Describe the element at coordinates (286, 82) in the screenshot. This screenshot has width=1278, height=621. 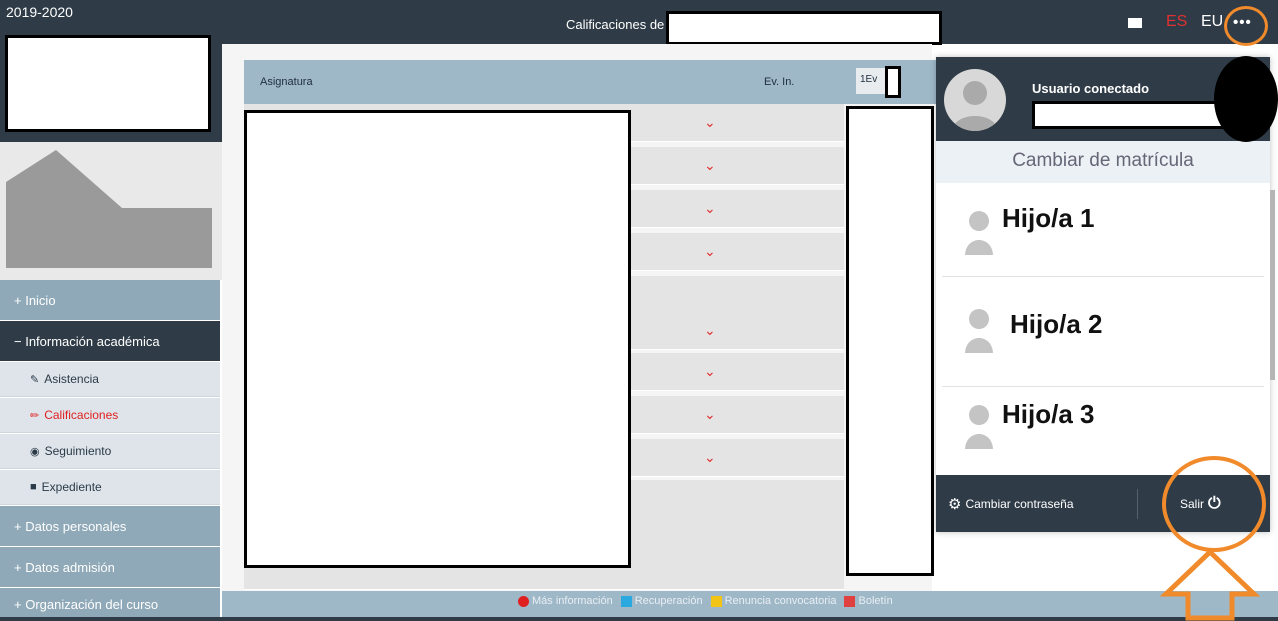
I see `column-header-subject: Asignatura` at that location.